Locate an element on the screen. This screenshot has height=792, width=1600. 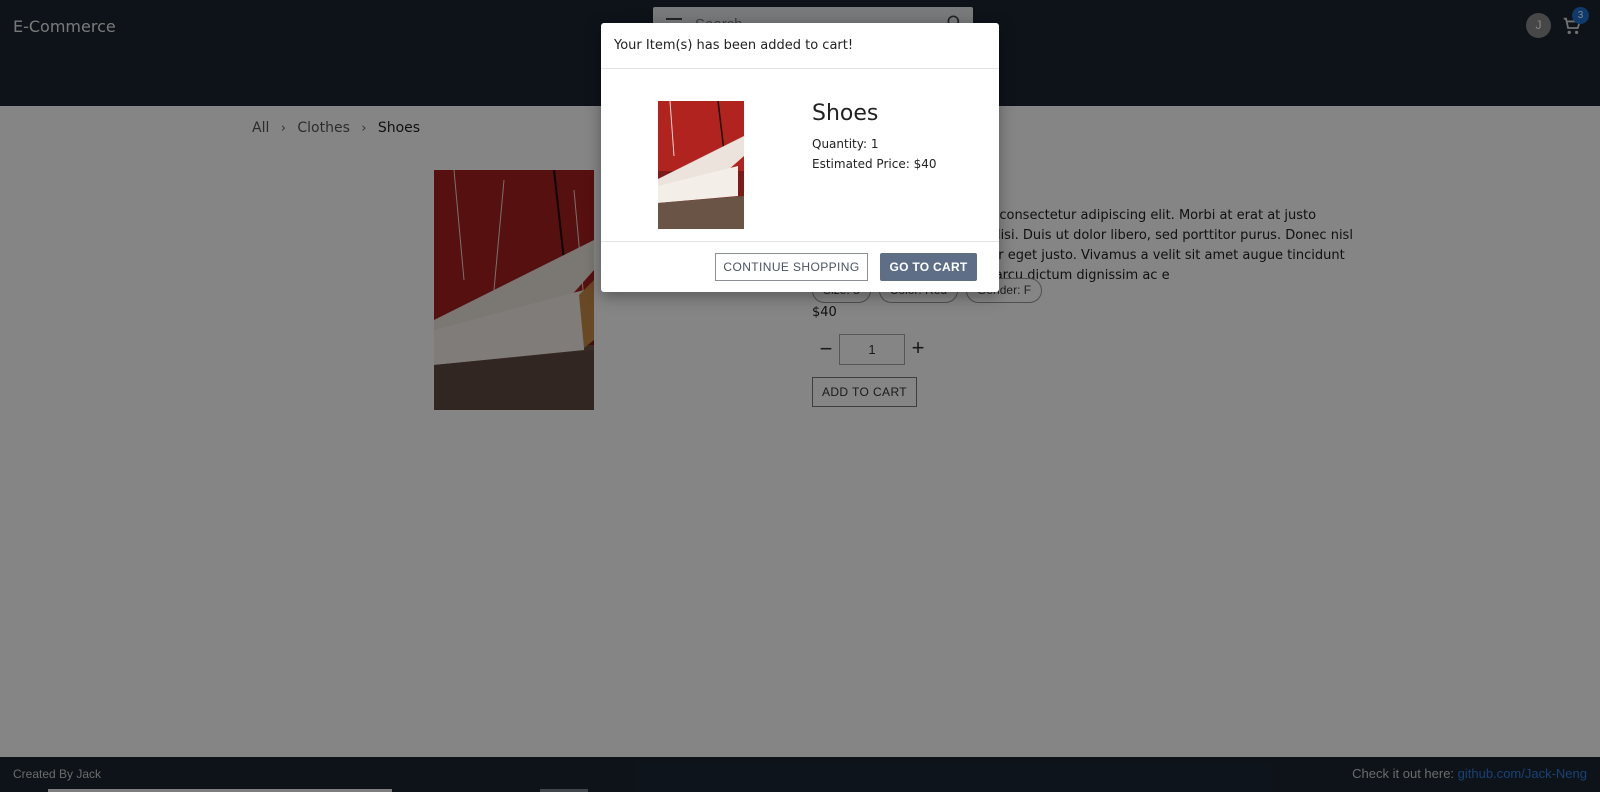
item-thumbnail is located at coordinates (701, 165).